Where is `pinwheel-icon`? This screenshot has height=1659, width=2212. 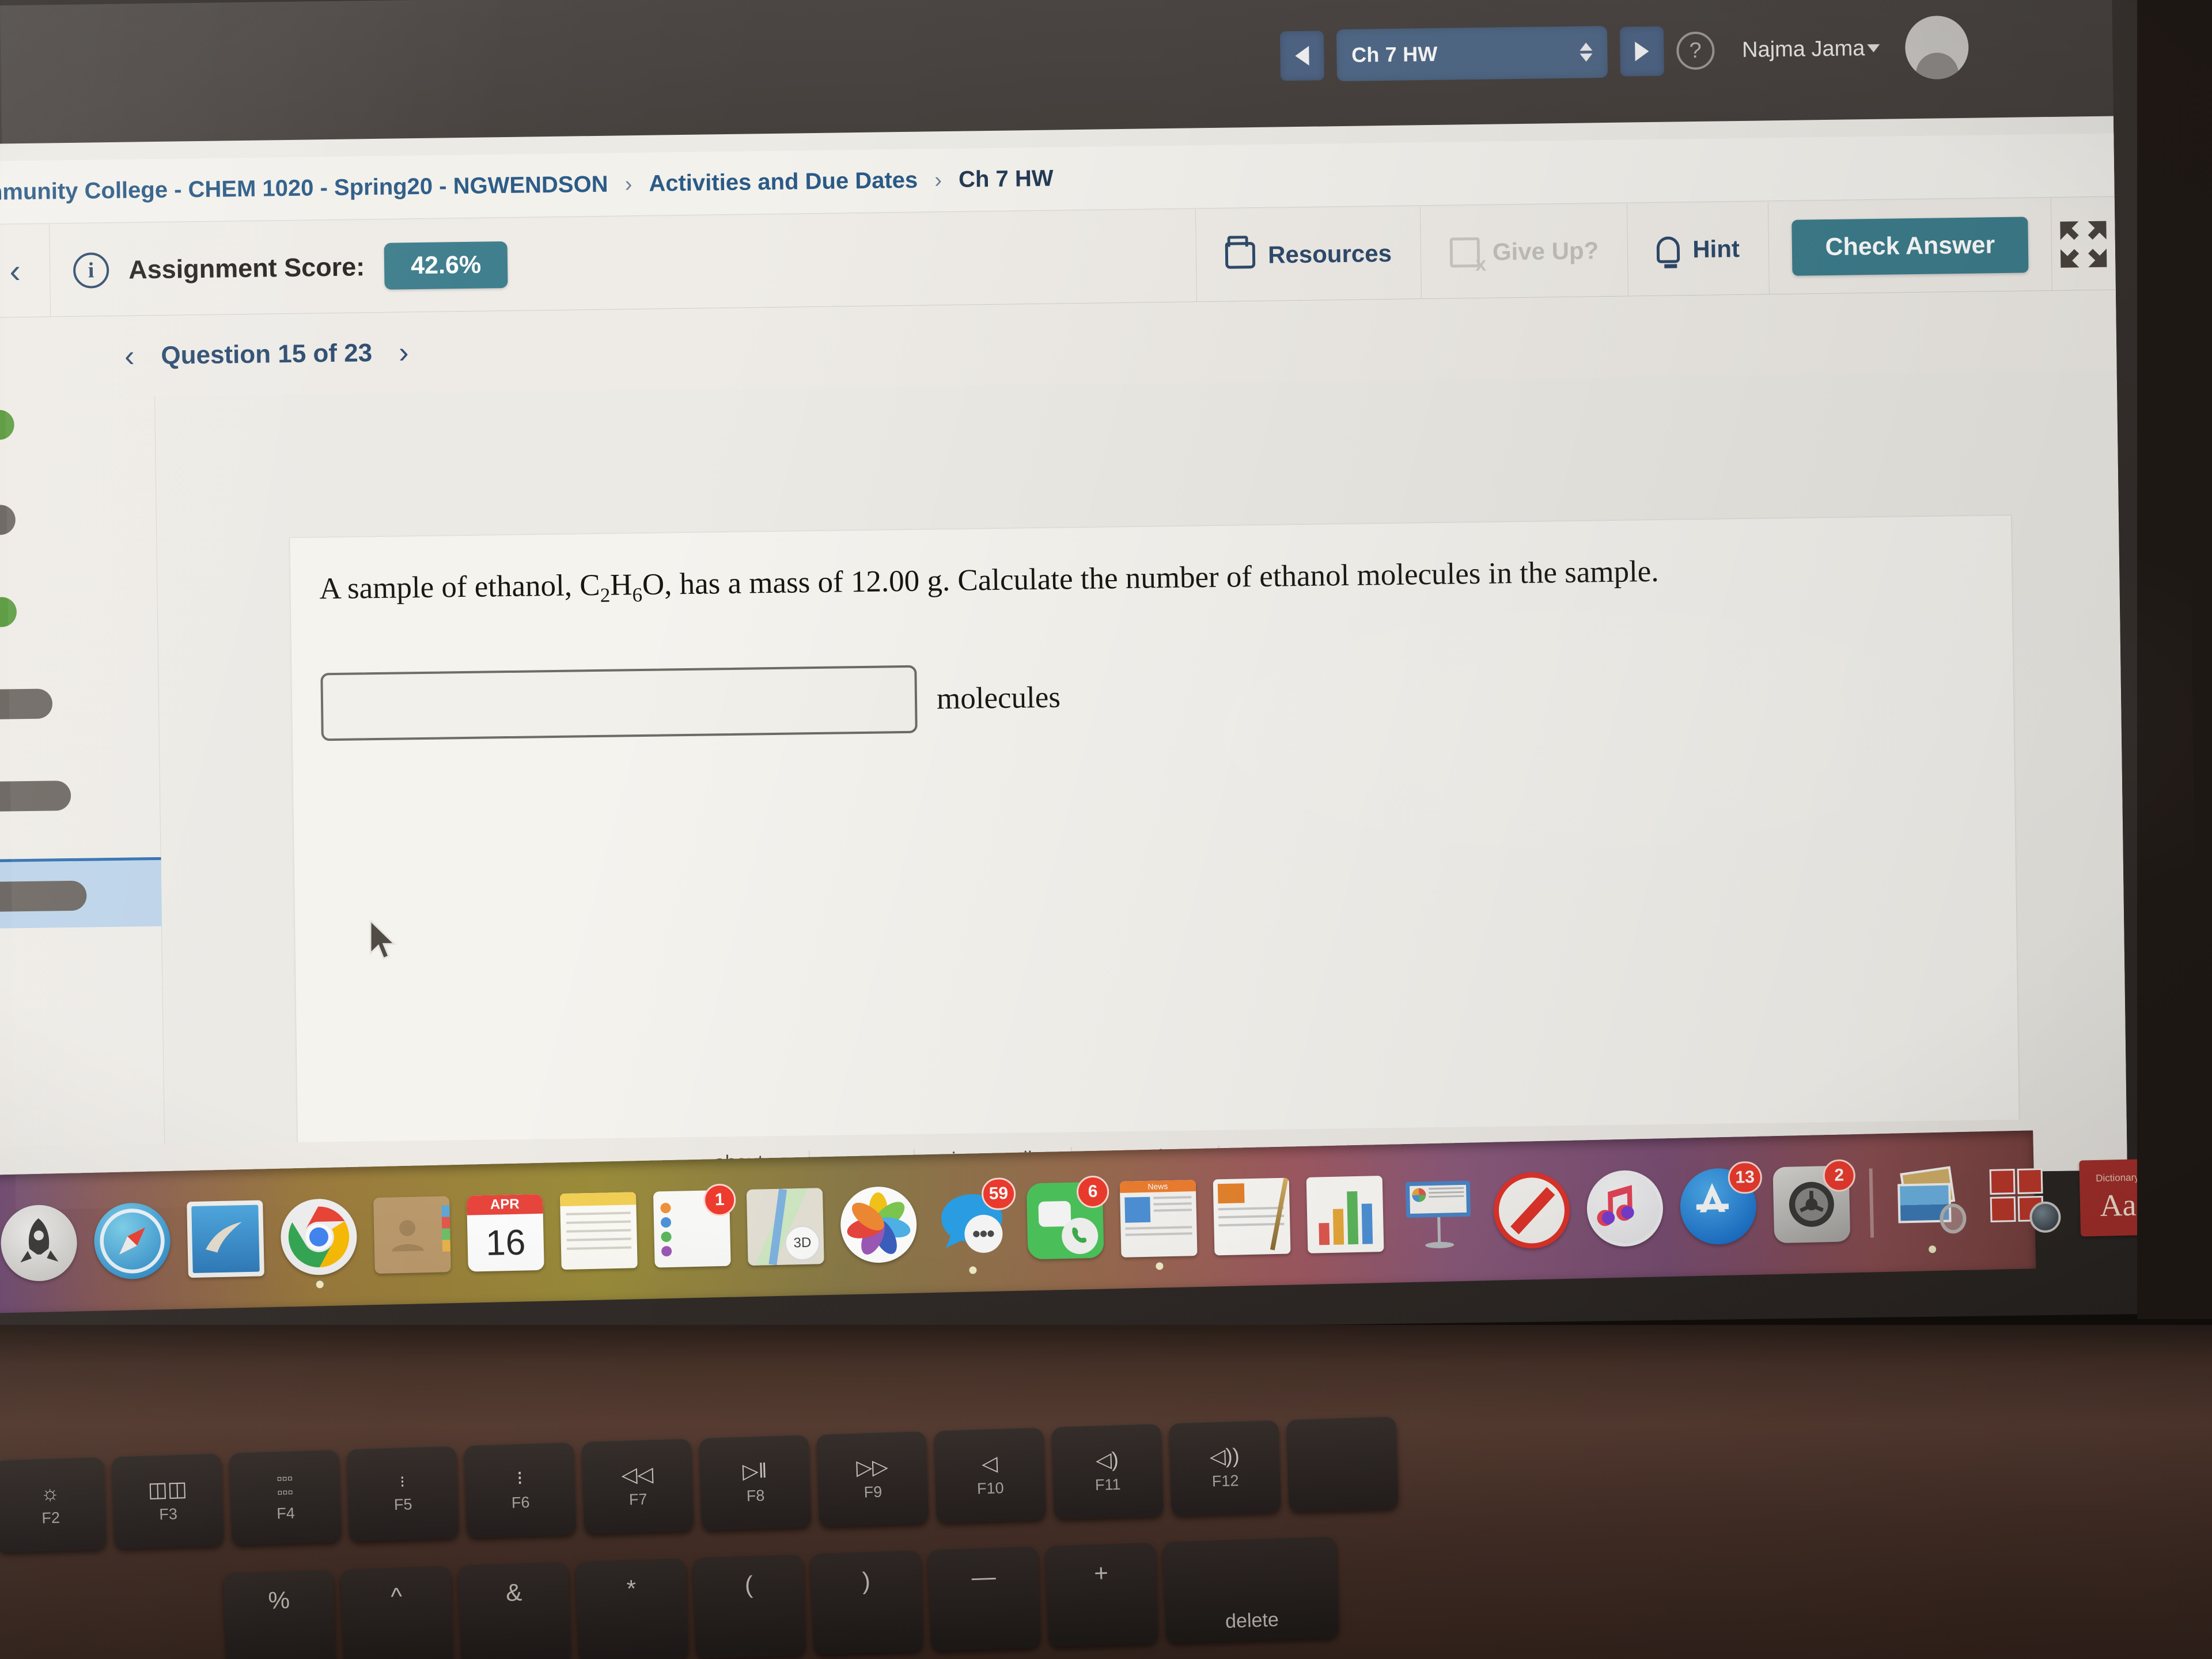
pinwheel-icon is located at coordinates (878, 1224).